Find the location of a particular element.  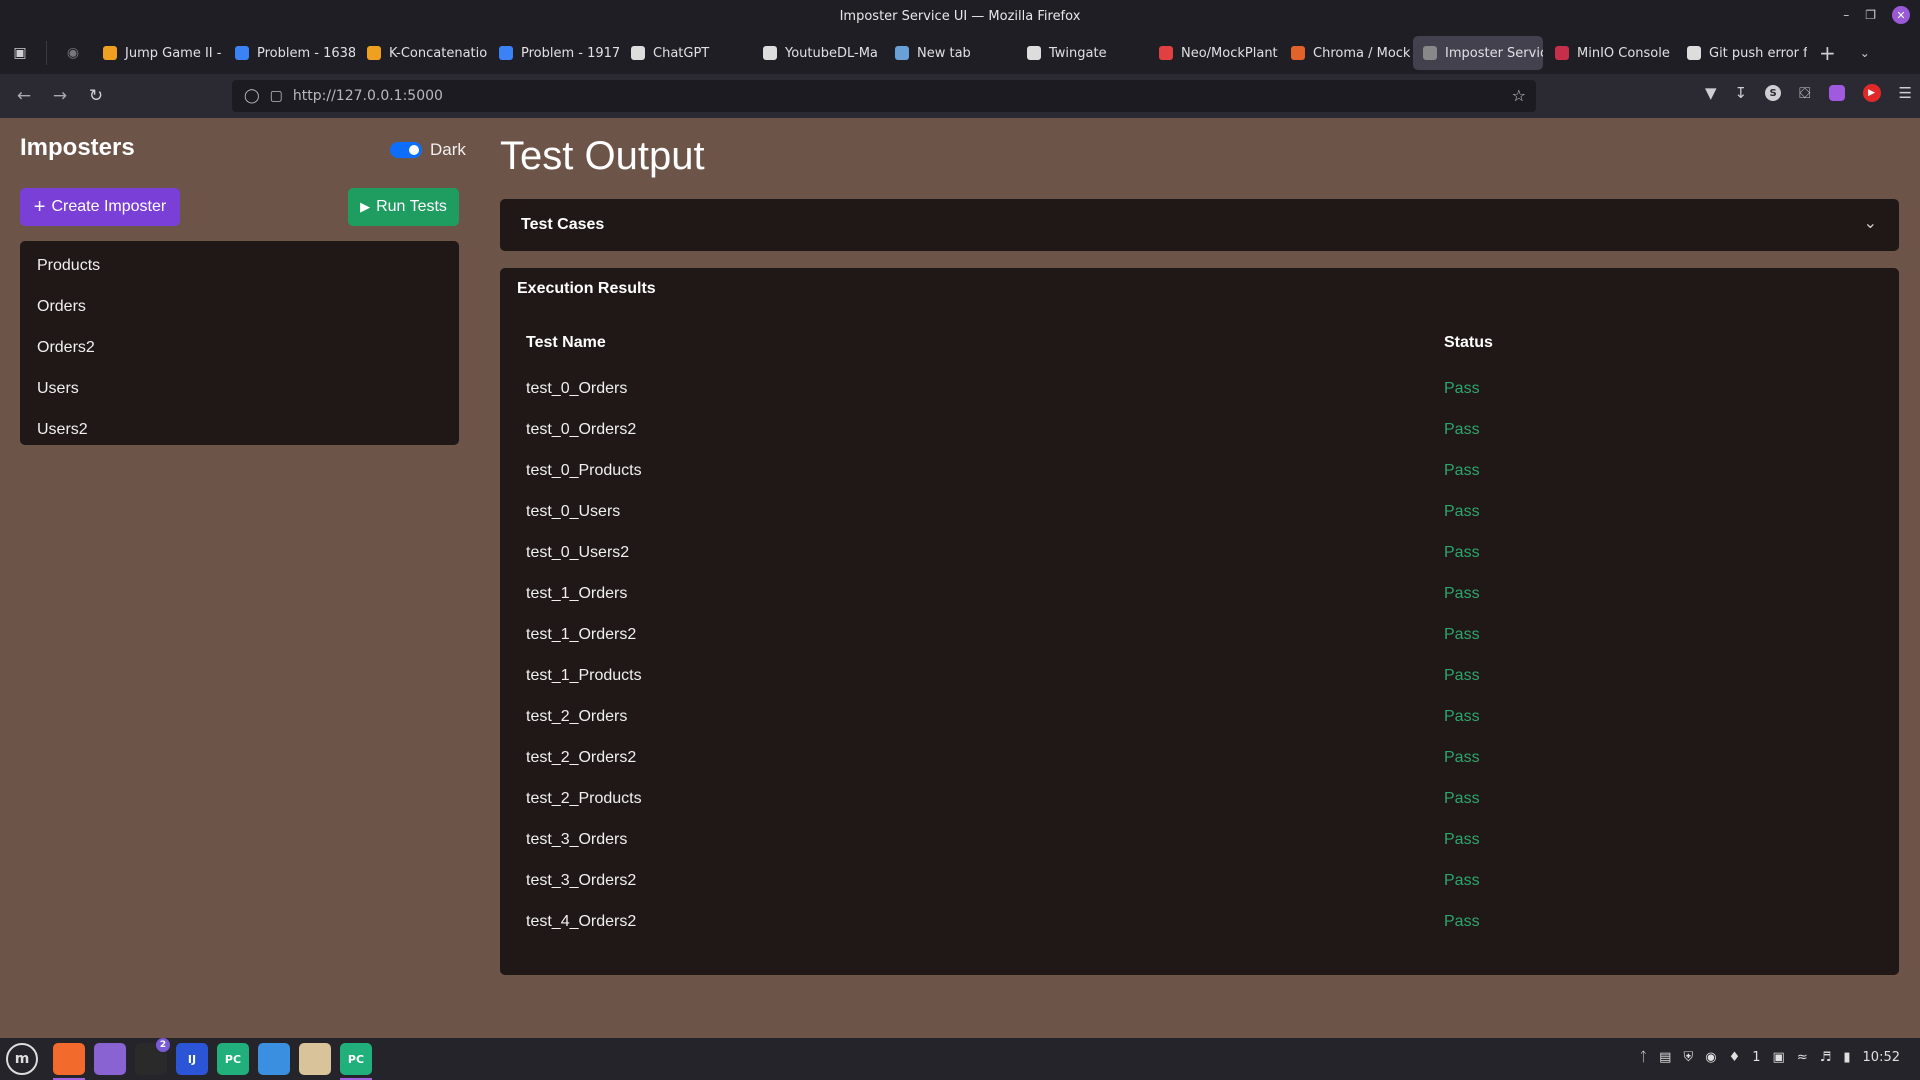

intellij-icon: IJ is located at coordinates (192, 1059).